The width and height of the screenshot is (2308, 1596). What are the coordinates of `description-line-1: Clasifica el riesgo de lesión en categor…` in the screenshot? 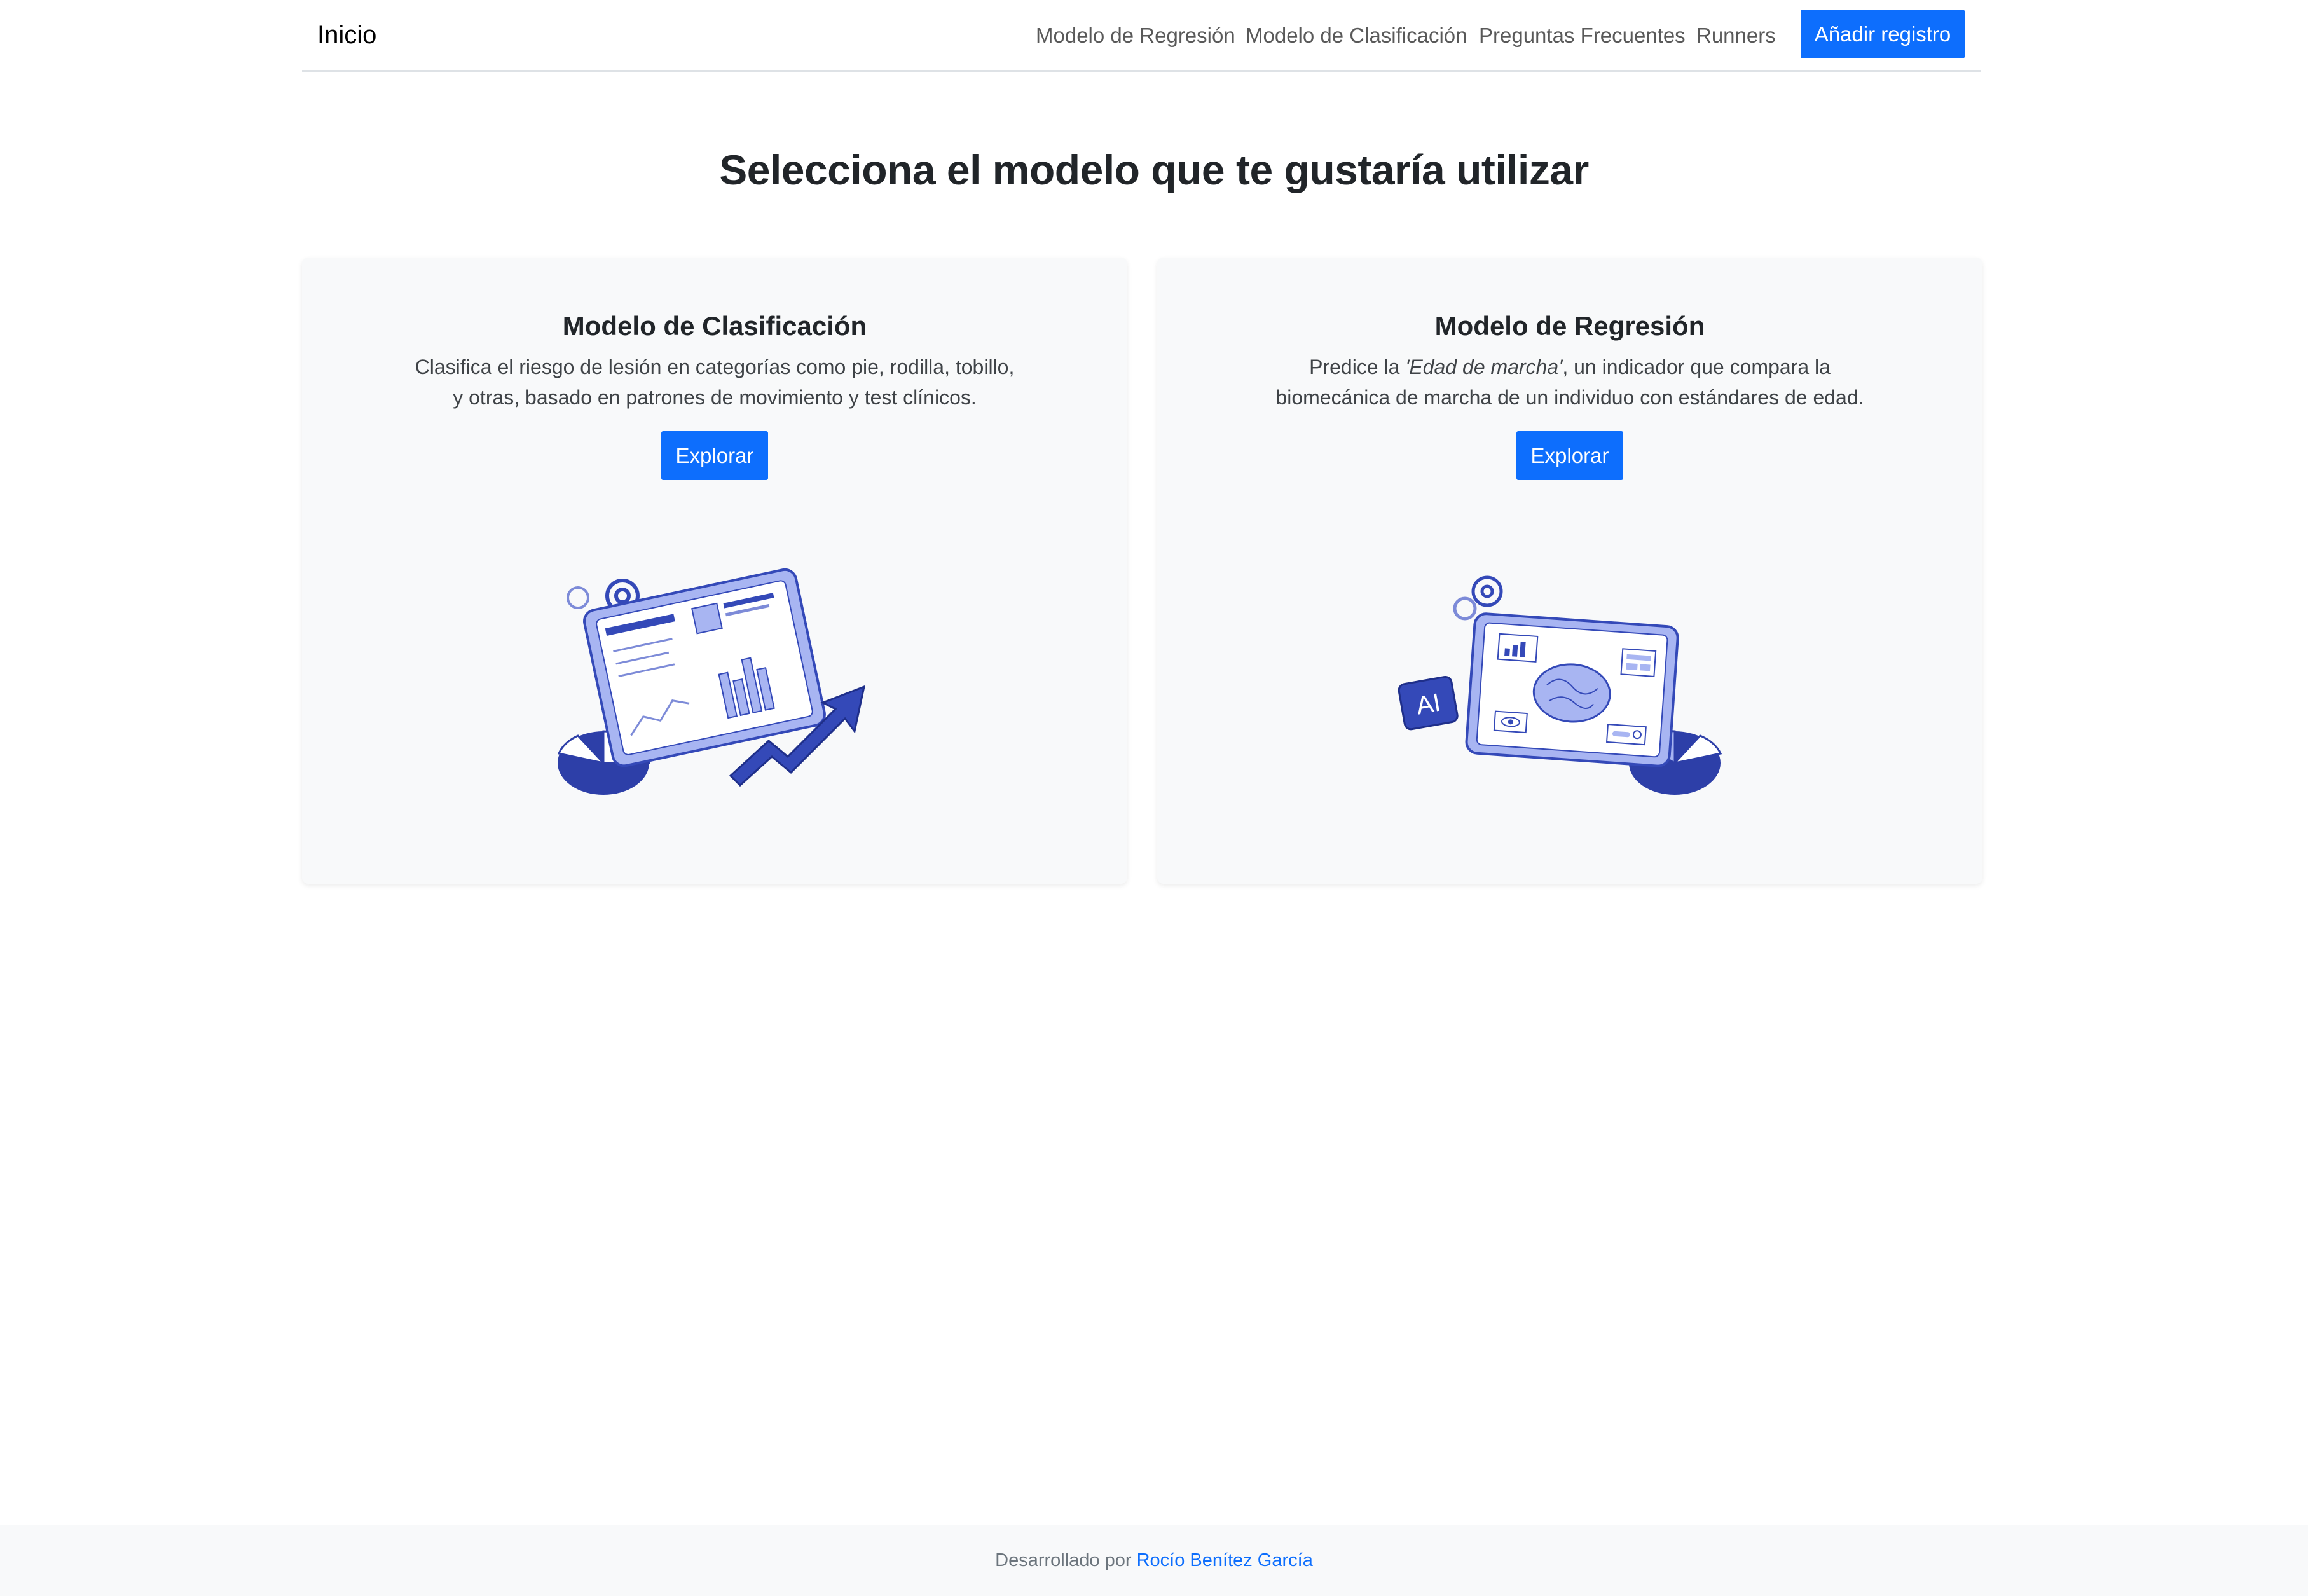 It's located at (715, 366).